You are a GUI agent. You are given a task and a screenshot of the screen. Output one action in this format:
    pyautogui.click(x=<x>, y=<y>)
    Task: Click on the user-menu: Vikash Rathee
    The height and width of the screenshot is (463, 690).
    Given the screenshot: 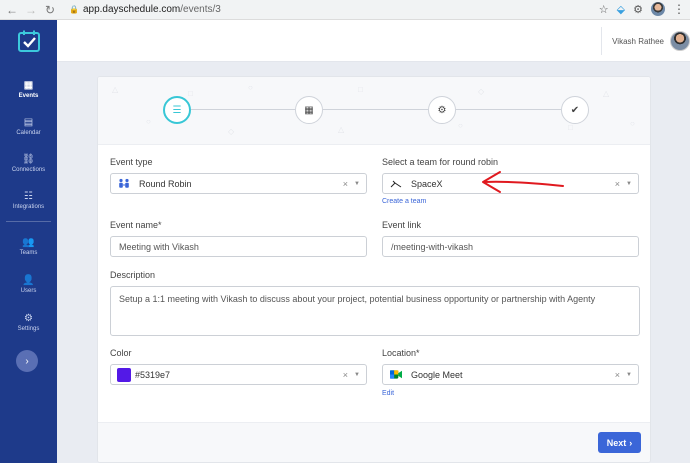 What is the action you would take?
    pyautogui.click(x=645, y=41)
    